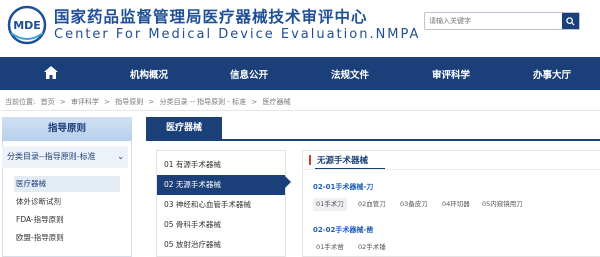  I want to click on chip: 05内窥镜用刀, so click(502, 204).